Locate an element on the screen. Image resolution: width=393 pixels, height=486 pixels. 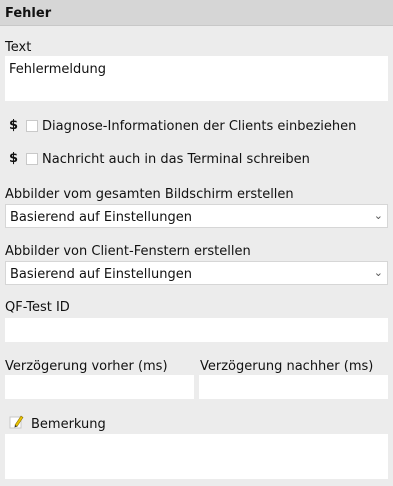
terminal-checkbox is located at coordinates (32, 159).